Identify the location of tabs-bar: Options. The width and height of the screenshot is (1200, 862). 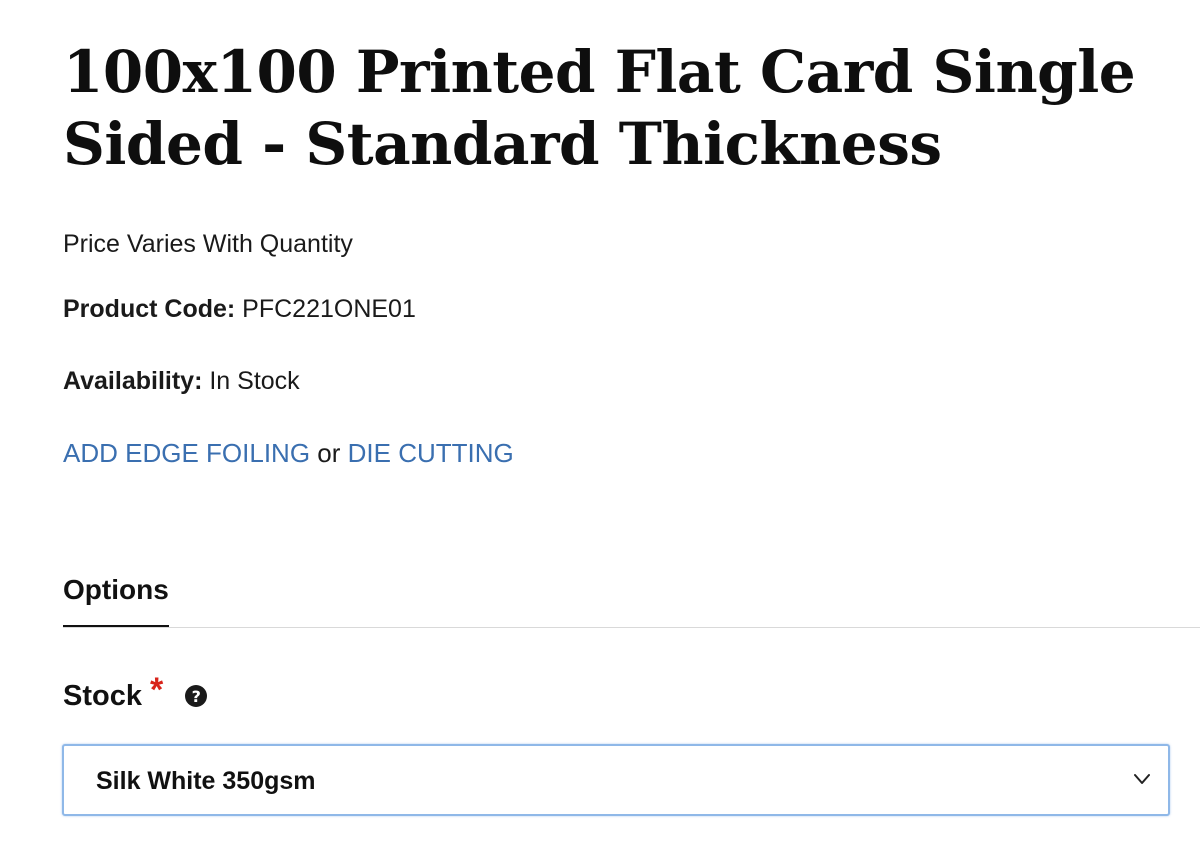
(631, 599).